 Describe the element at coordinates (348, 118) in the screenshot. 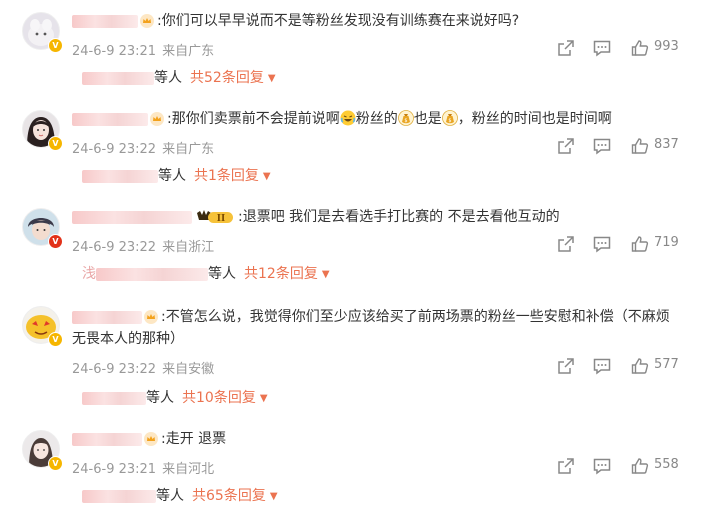

I see `laughing-emoji-icon` at that location.